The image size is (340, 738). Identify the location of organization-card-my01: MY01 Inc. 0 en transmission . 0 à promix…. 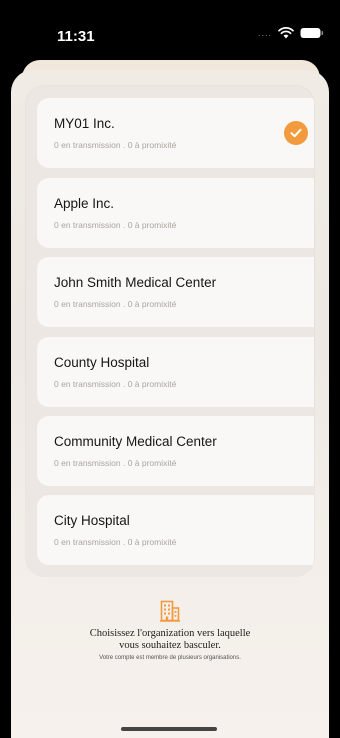
(175, 133).